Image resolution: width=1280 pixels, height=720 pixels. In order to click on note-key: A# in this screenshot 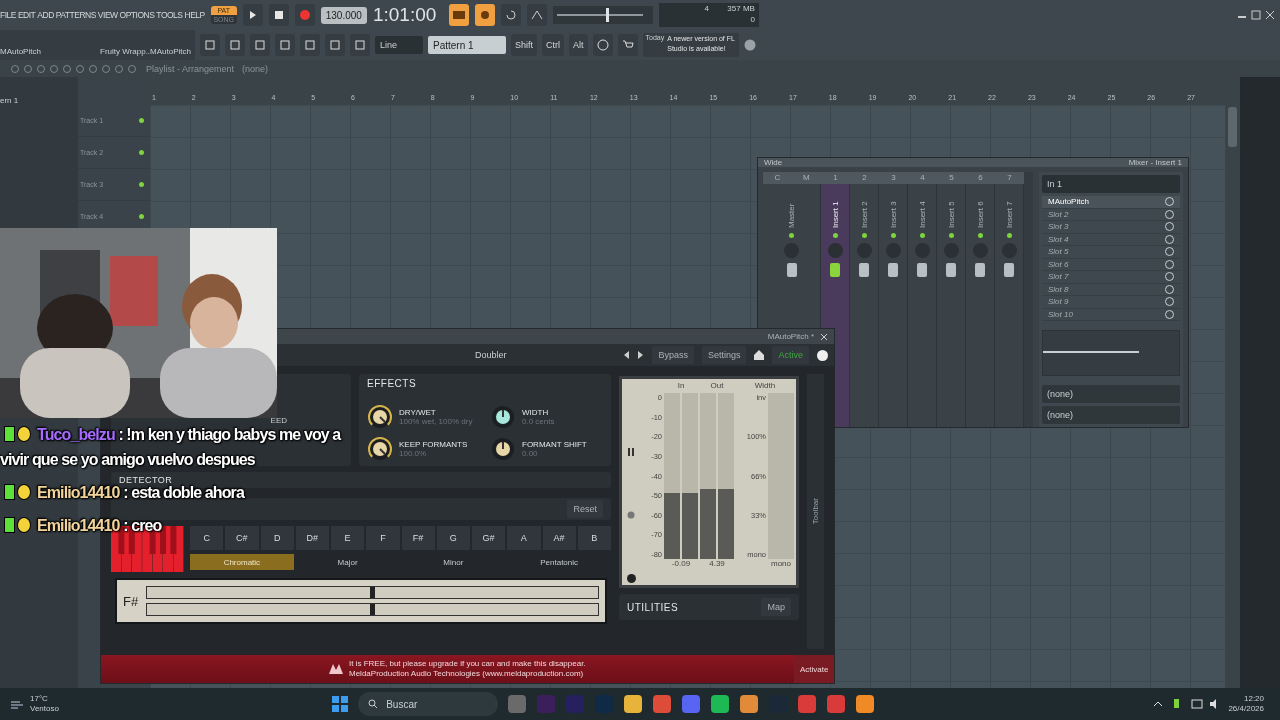, I will do `click(559, 538)`.